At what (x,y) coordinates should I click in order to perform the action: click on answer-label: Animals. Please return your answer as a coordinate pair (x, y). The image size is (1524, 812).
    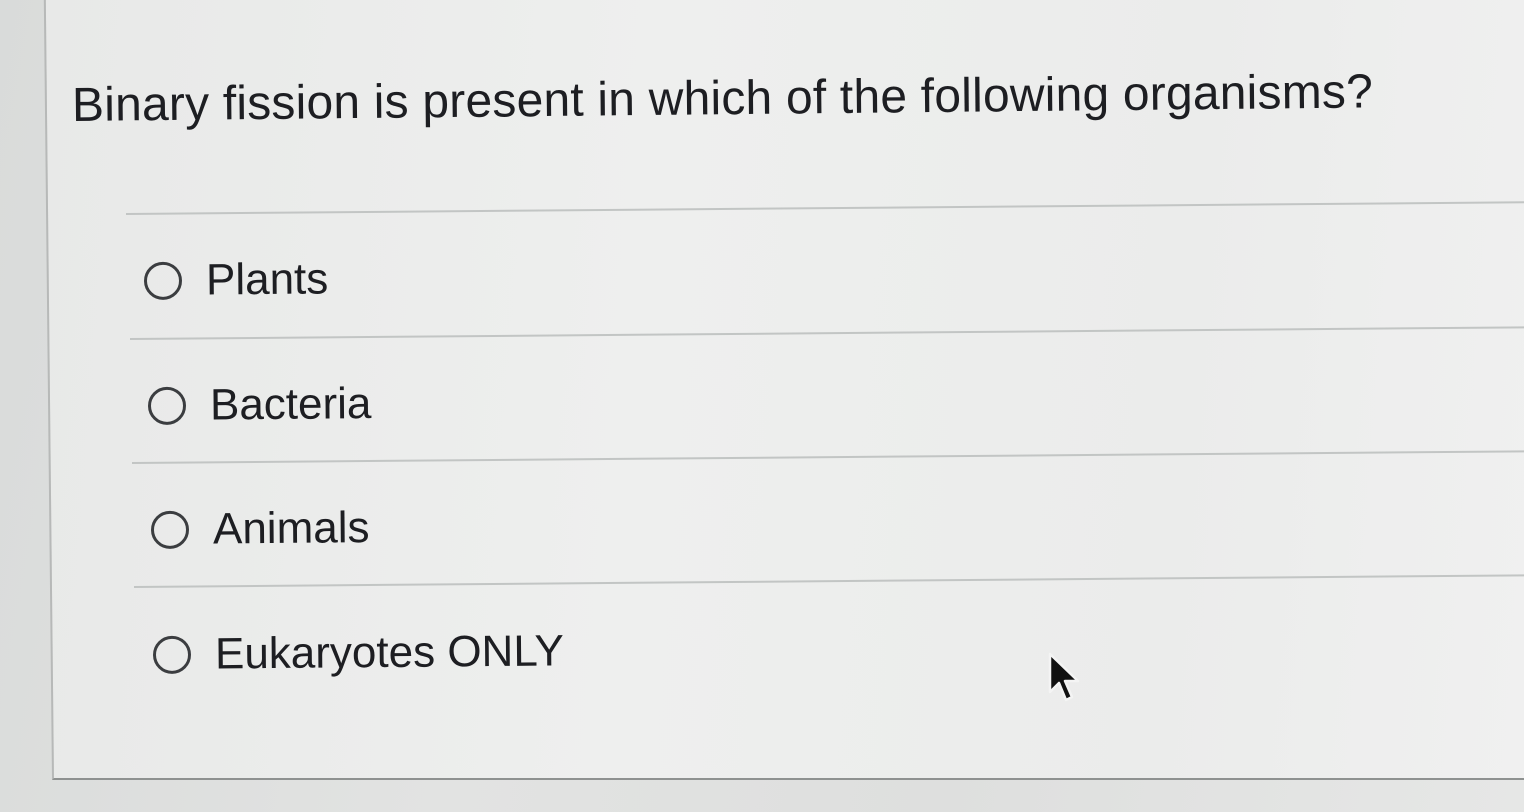
    Looking at the image, I should click on (291, 528).